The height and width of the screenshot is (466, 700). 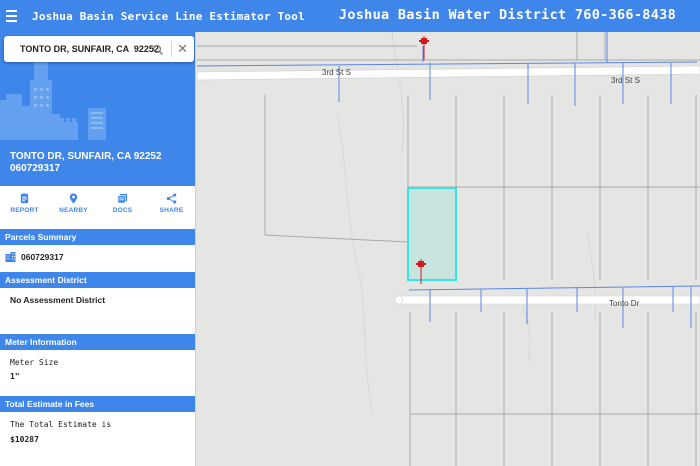 I want to click on location-pin-icon, so click(x=73, y=198).